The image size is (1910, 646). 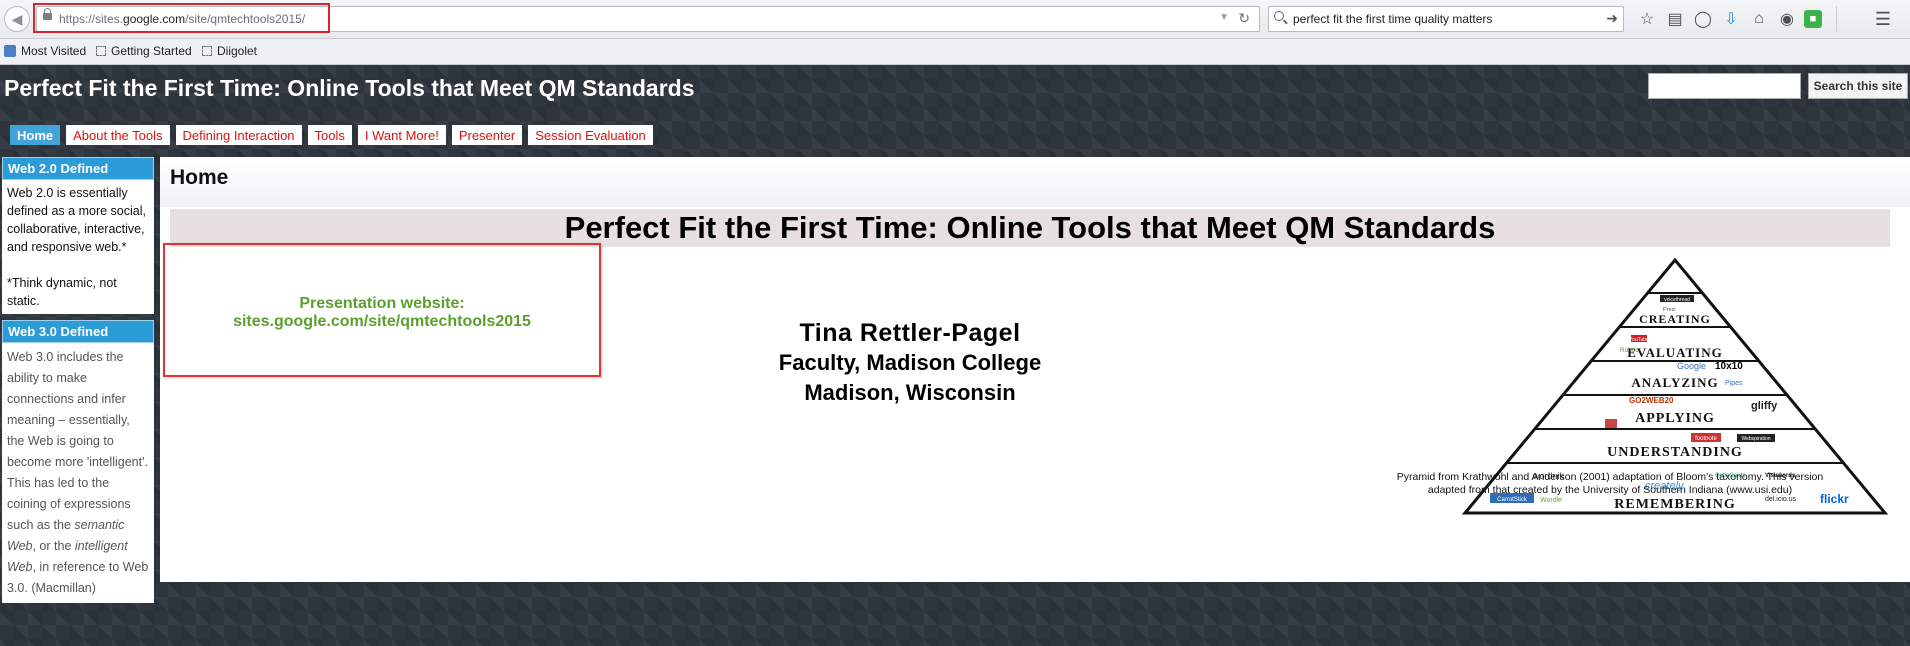 I want to click on site-search-input, so click(x=1724, y=86).